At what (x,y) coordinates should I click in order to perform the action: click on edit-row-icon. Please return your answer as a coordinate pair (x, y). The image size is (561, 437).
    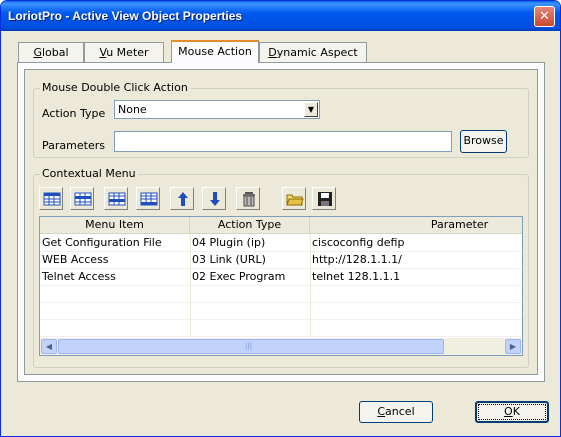
    Looking at the image, I should click on (117, 199).